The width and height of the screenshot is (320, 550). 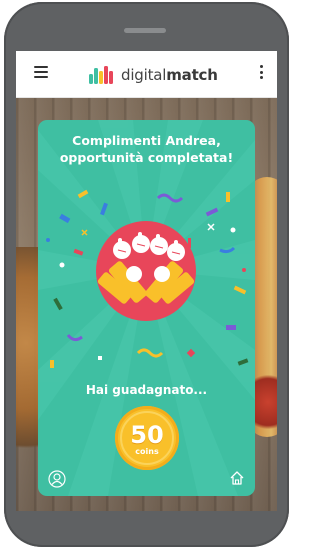 What do you see at coordinates (101, 75) in the screenshot?
I see `digitalmatch-logo-icon` at bounding box center [101, 75].